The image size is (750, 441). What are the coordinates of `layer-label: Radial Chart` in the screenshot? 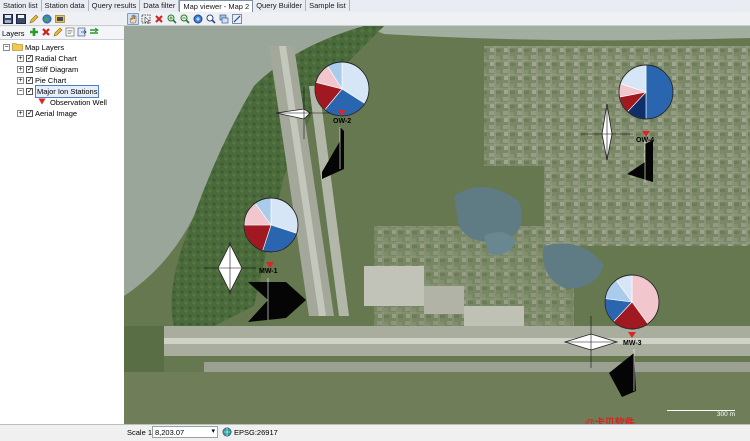 It's located at (56, 58).